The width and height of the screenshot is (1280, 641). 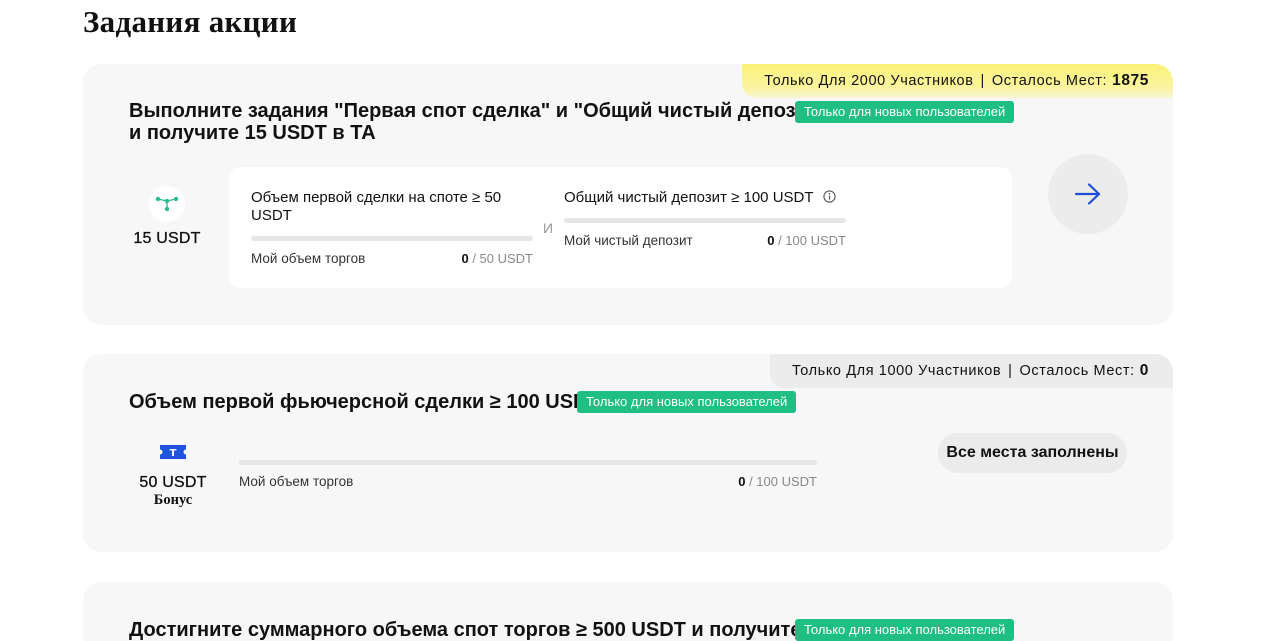 I want to click on reward-amount: 15 USDT, so click(x=167, y=238).